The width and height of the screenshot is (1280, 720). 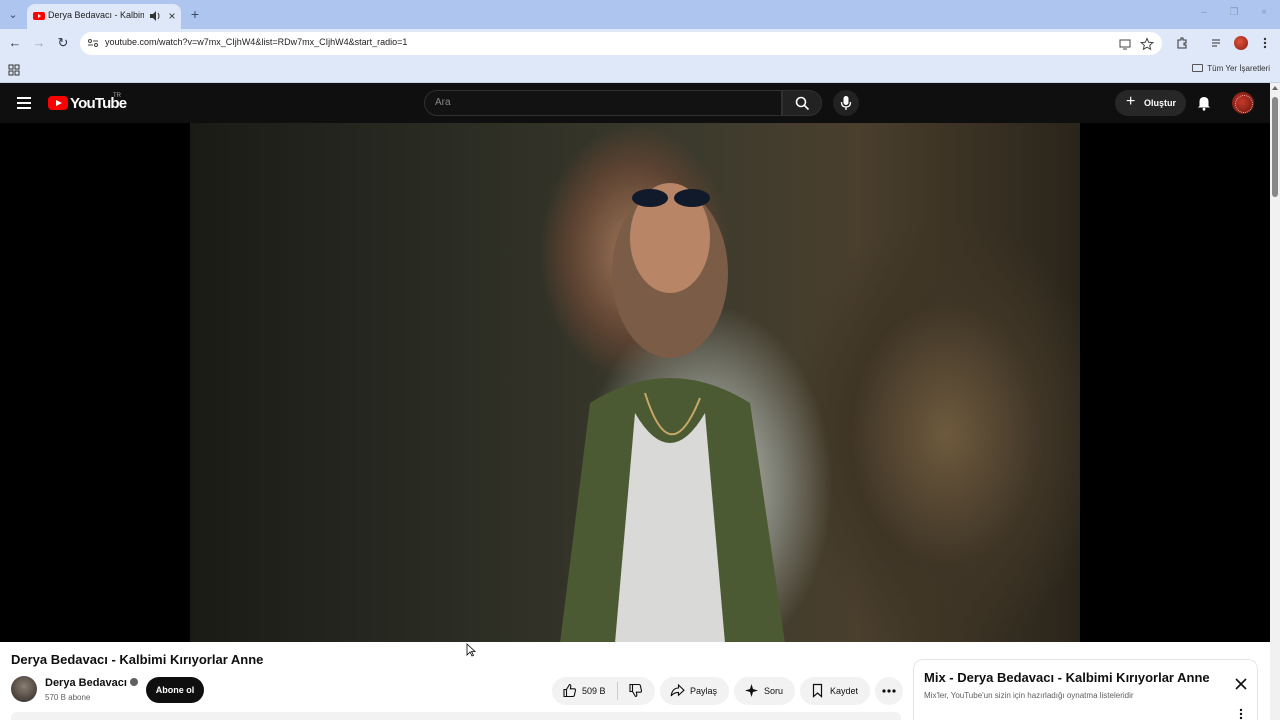 I want to click on all-bookmarks-button: Tüm Yer İşaretleri, so click(x=1231, y=68).